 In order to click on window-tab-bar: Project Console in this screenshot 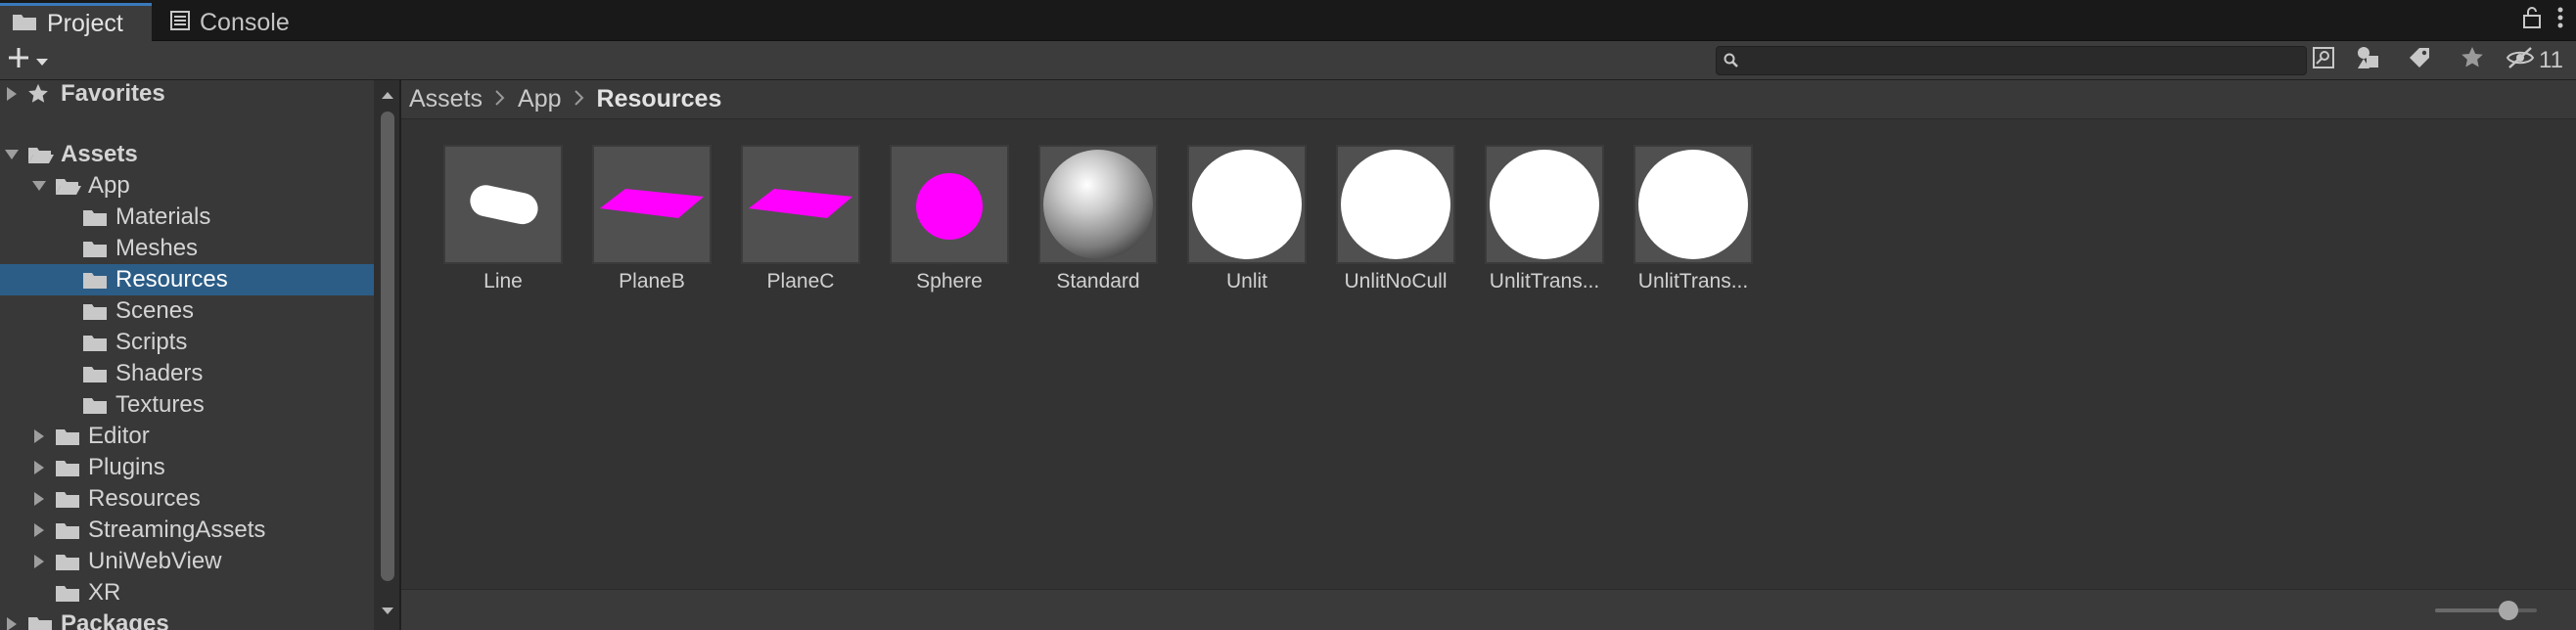, I will do `click(1288, 20)`.